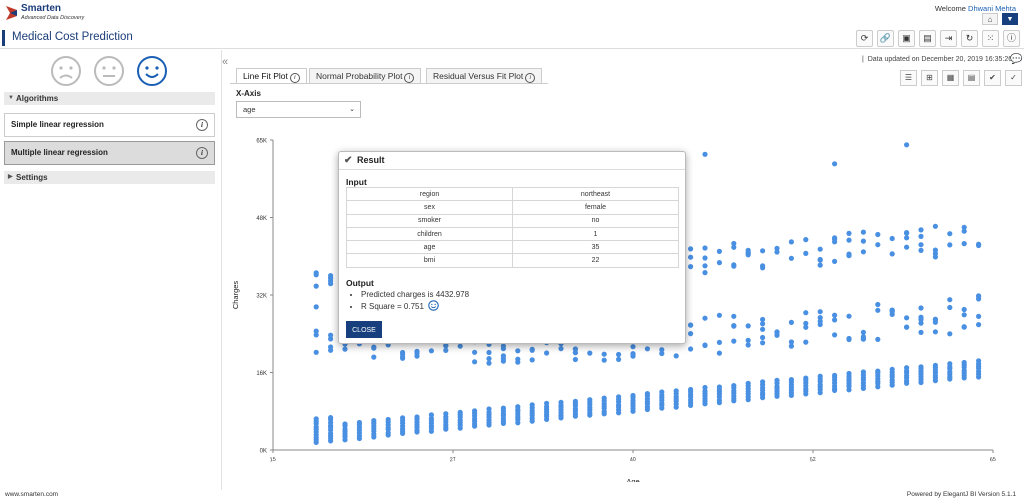 The height and width of the screenshot is (502, 1024). What do you see at coordinates (265, 76) in the screenshot?
I see `tab-label: Line Fit Plot` at bounding box center [265, 76].